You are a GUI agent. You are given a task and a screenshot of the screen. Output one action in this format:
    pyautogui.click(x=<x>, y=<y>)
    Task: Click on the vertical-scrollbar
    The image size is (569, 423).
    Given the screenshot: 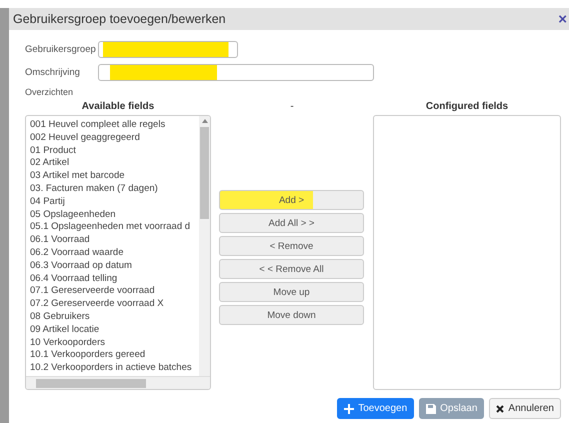 What is the action you would take?
    pyautogui.click(x=204, y=246)
    